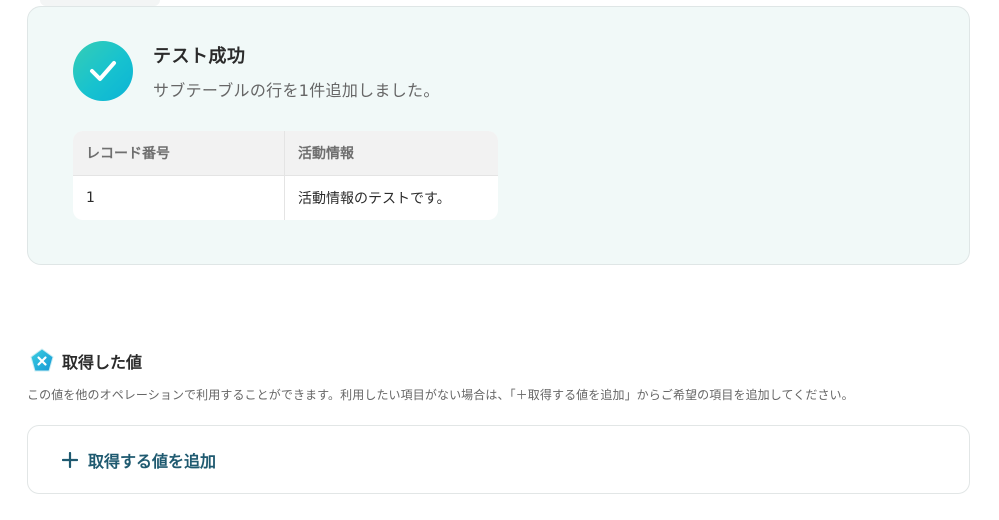  What do you see at coordinates (285, 198) in the screenshot?
I see `table-row: 1 活動情報のテストです。` at bounding box center [285, 198].